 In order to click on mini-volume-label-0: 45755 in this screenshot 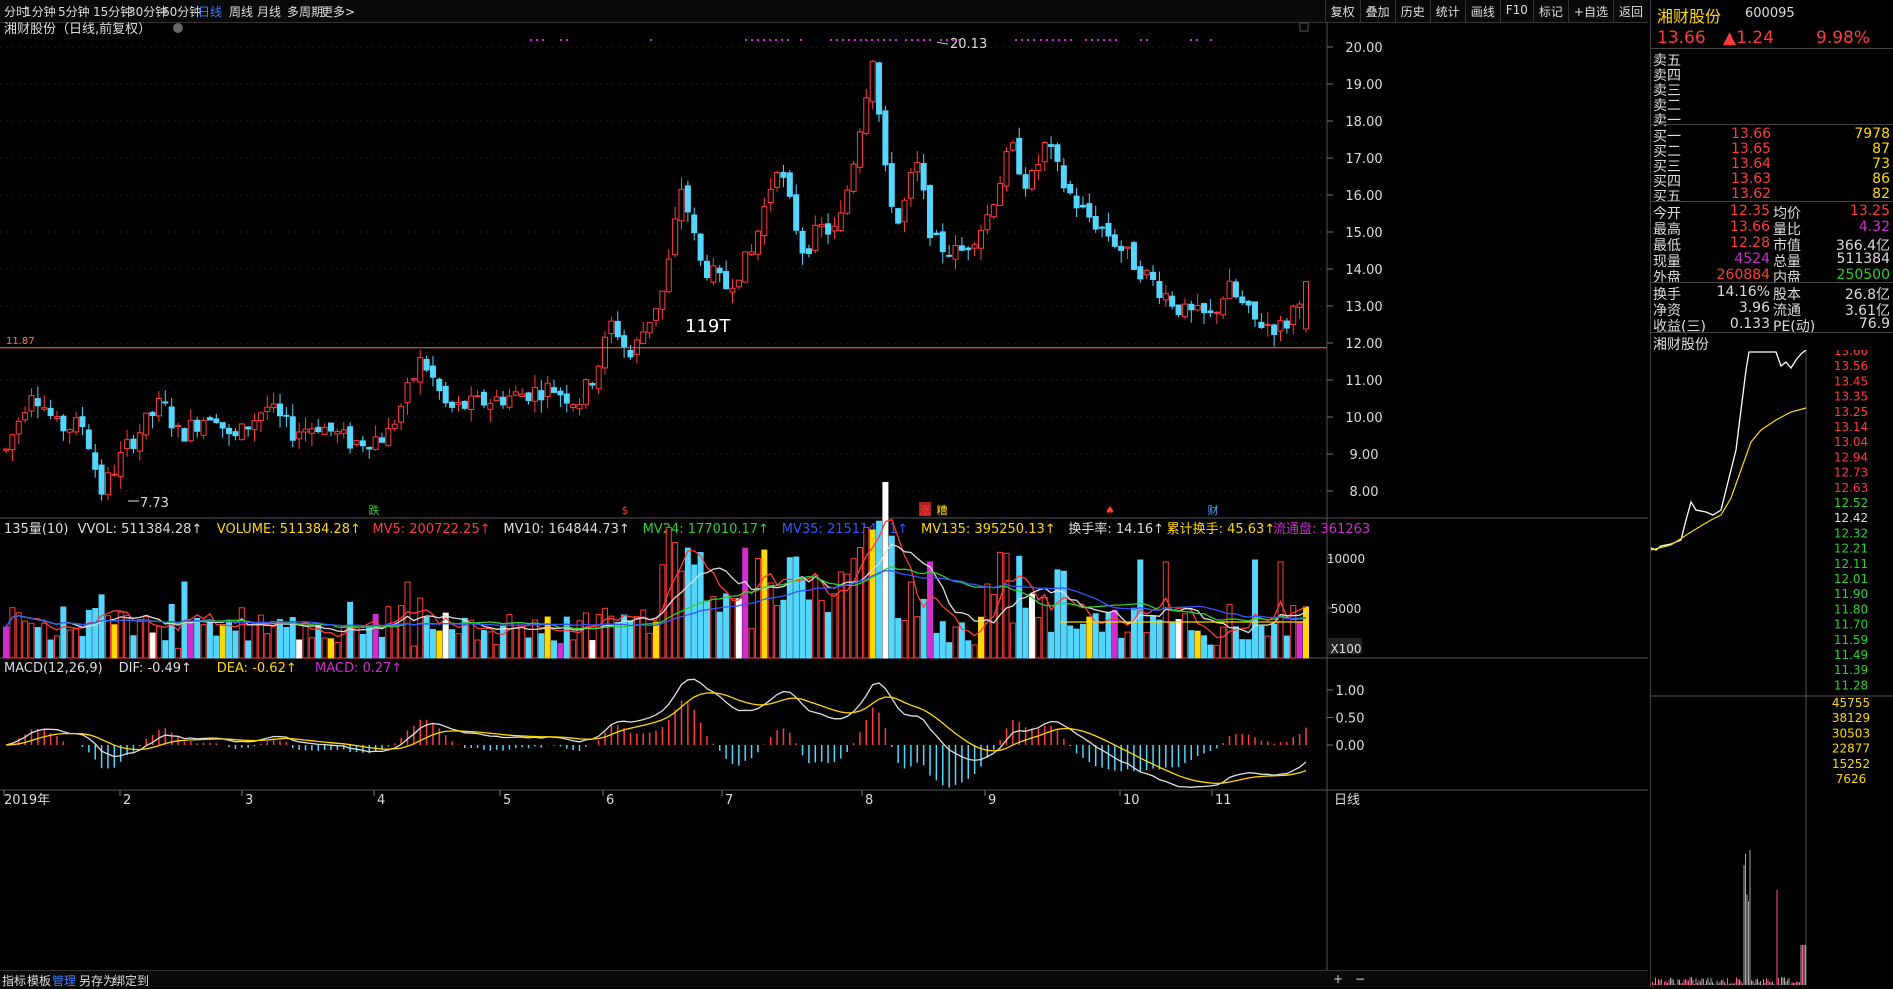, I will do `click(1851, 703)`.